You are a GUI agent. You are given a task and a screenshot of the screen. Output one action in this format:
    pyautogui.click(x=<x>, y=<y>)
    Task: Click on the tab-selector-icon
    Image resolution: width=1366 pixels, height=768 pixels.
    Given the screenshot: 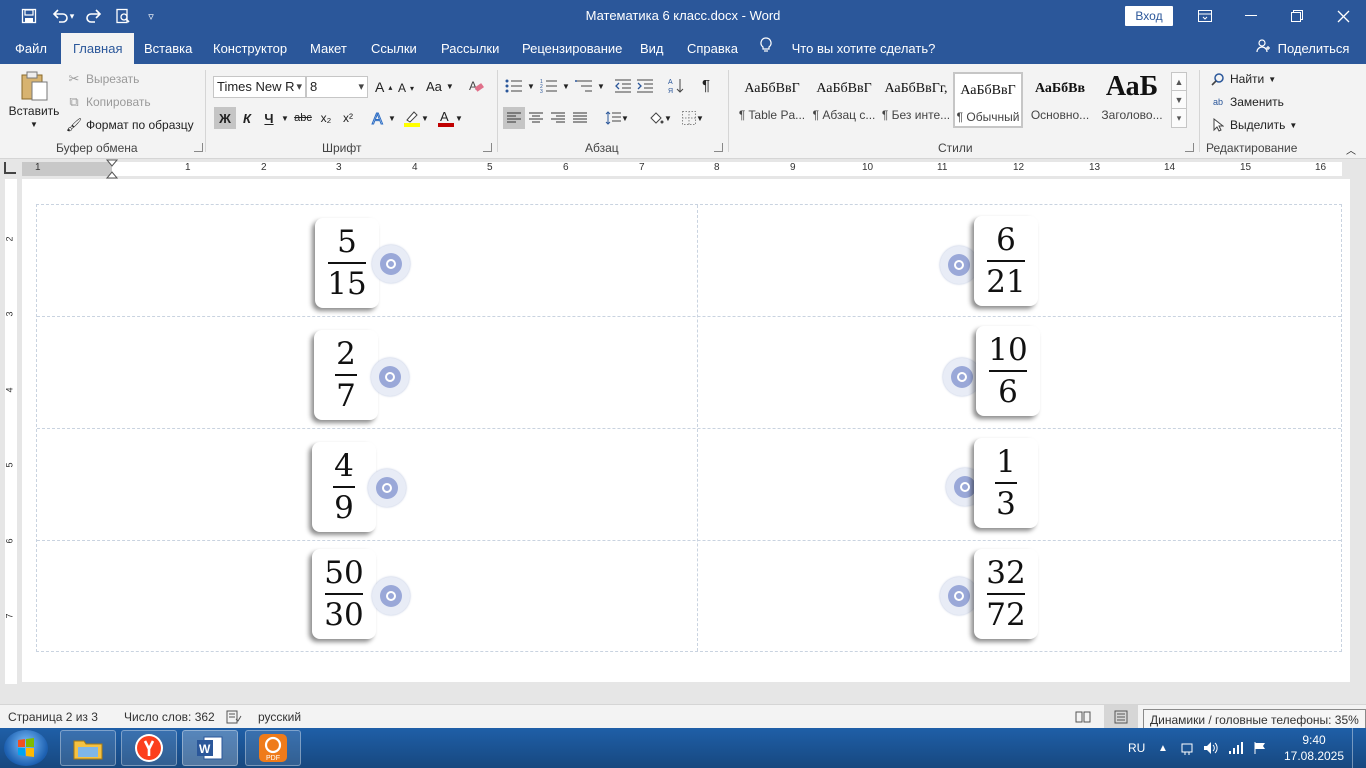 What is the action you would take?
    pyautogui.click(x=10, y=168)
    